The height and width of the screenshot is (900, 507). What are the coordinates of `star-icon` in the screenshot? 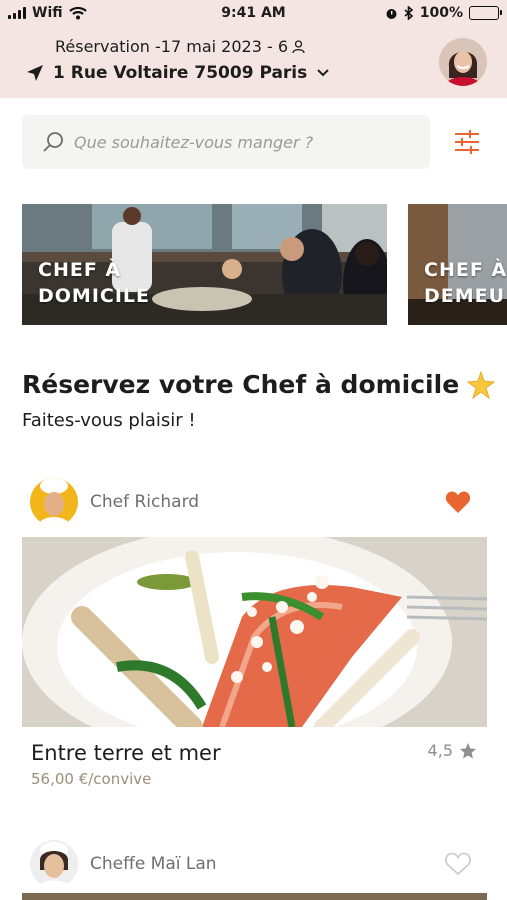 It's located at (468, 750).